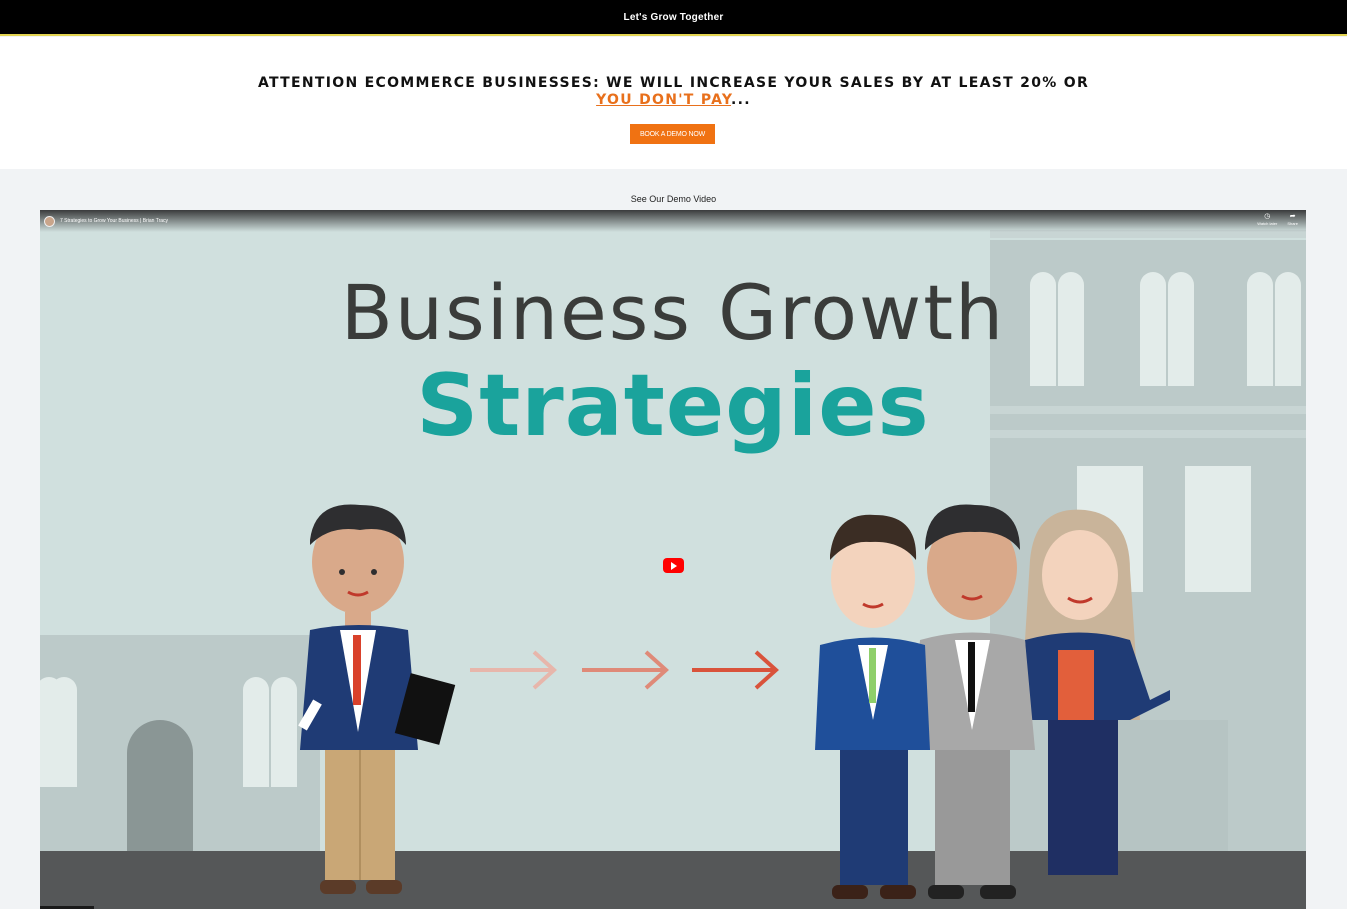 This screenshot has height=909, width=1347. Describe the element at coordinates (672, 134) in the screenshot. I see `book-demo-button: BOOK A DEMO NOW` at that location.